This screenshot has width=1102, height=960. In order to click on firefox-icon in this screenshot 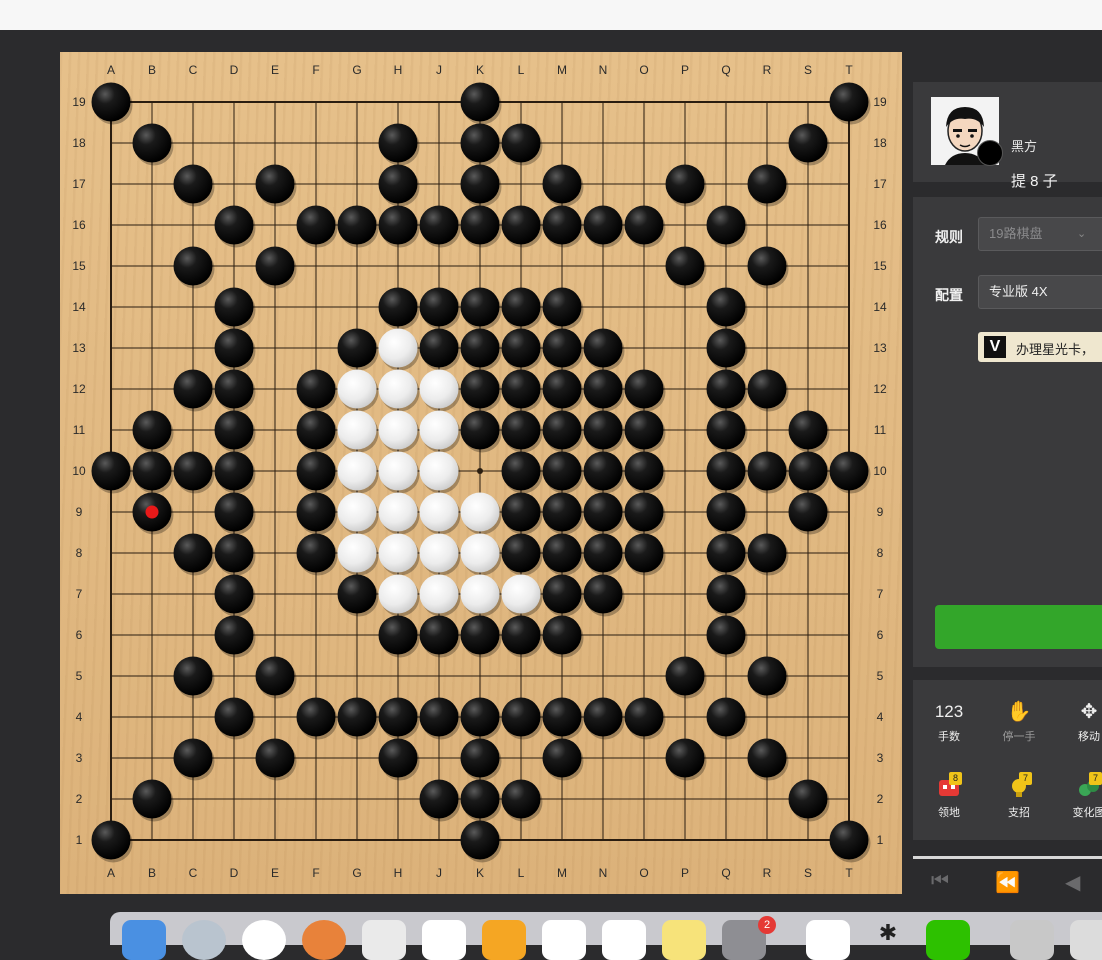, I will do `click(324, 940)`.